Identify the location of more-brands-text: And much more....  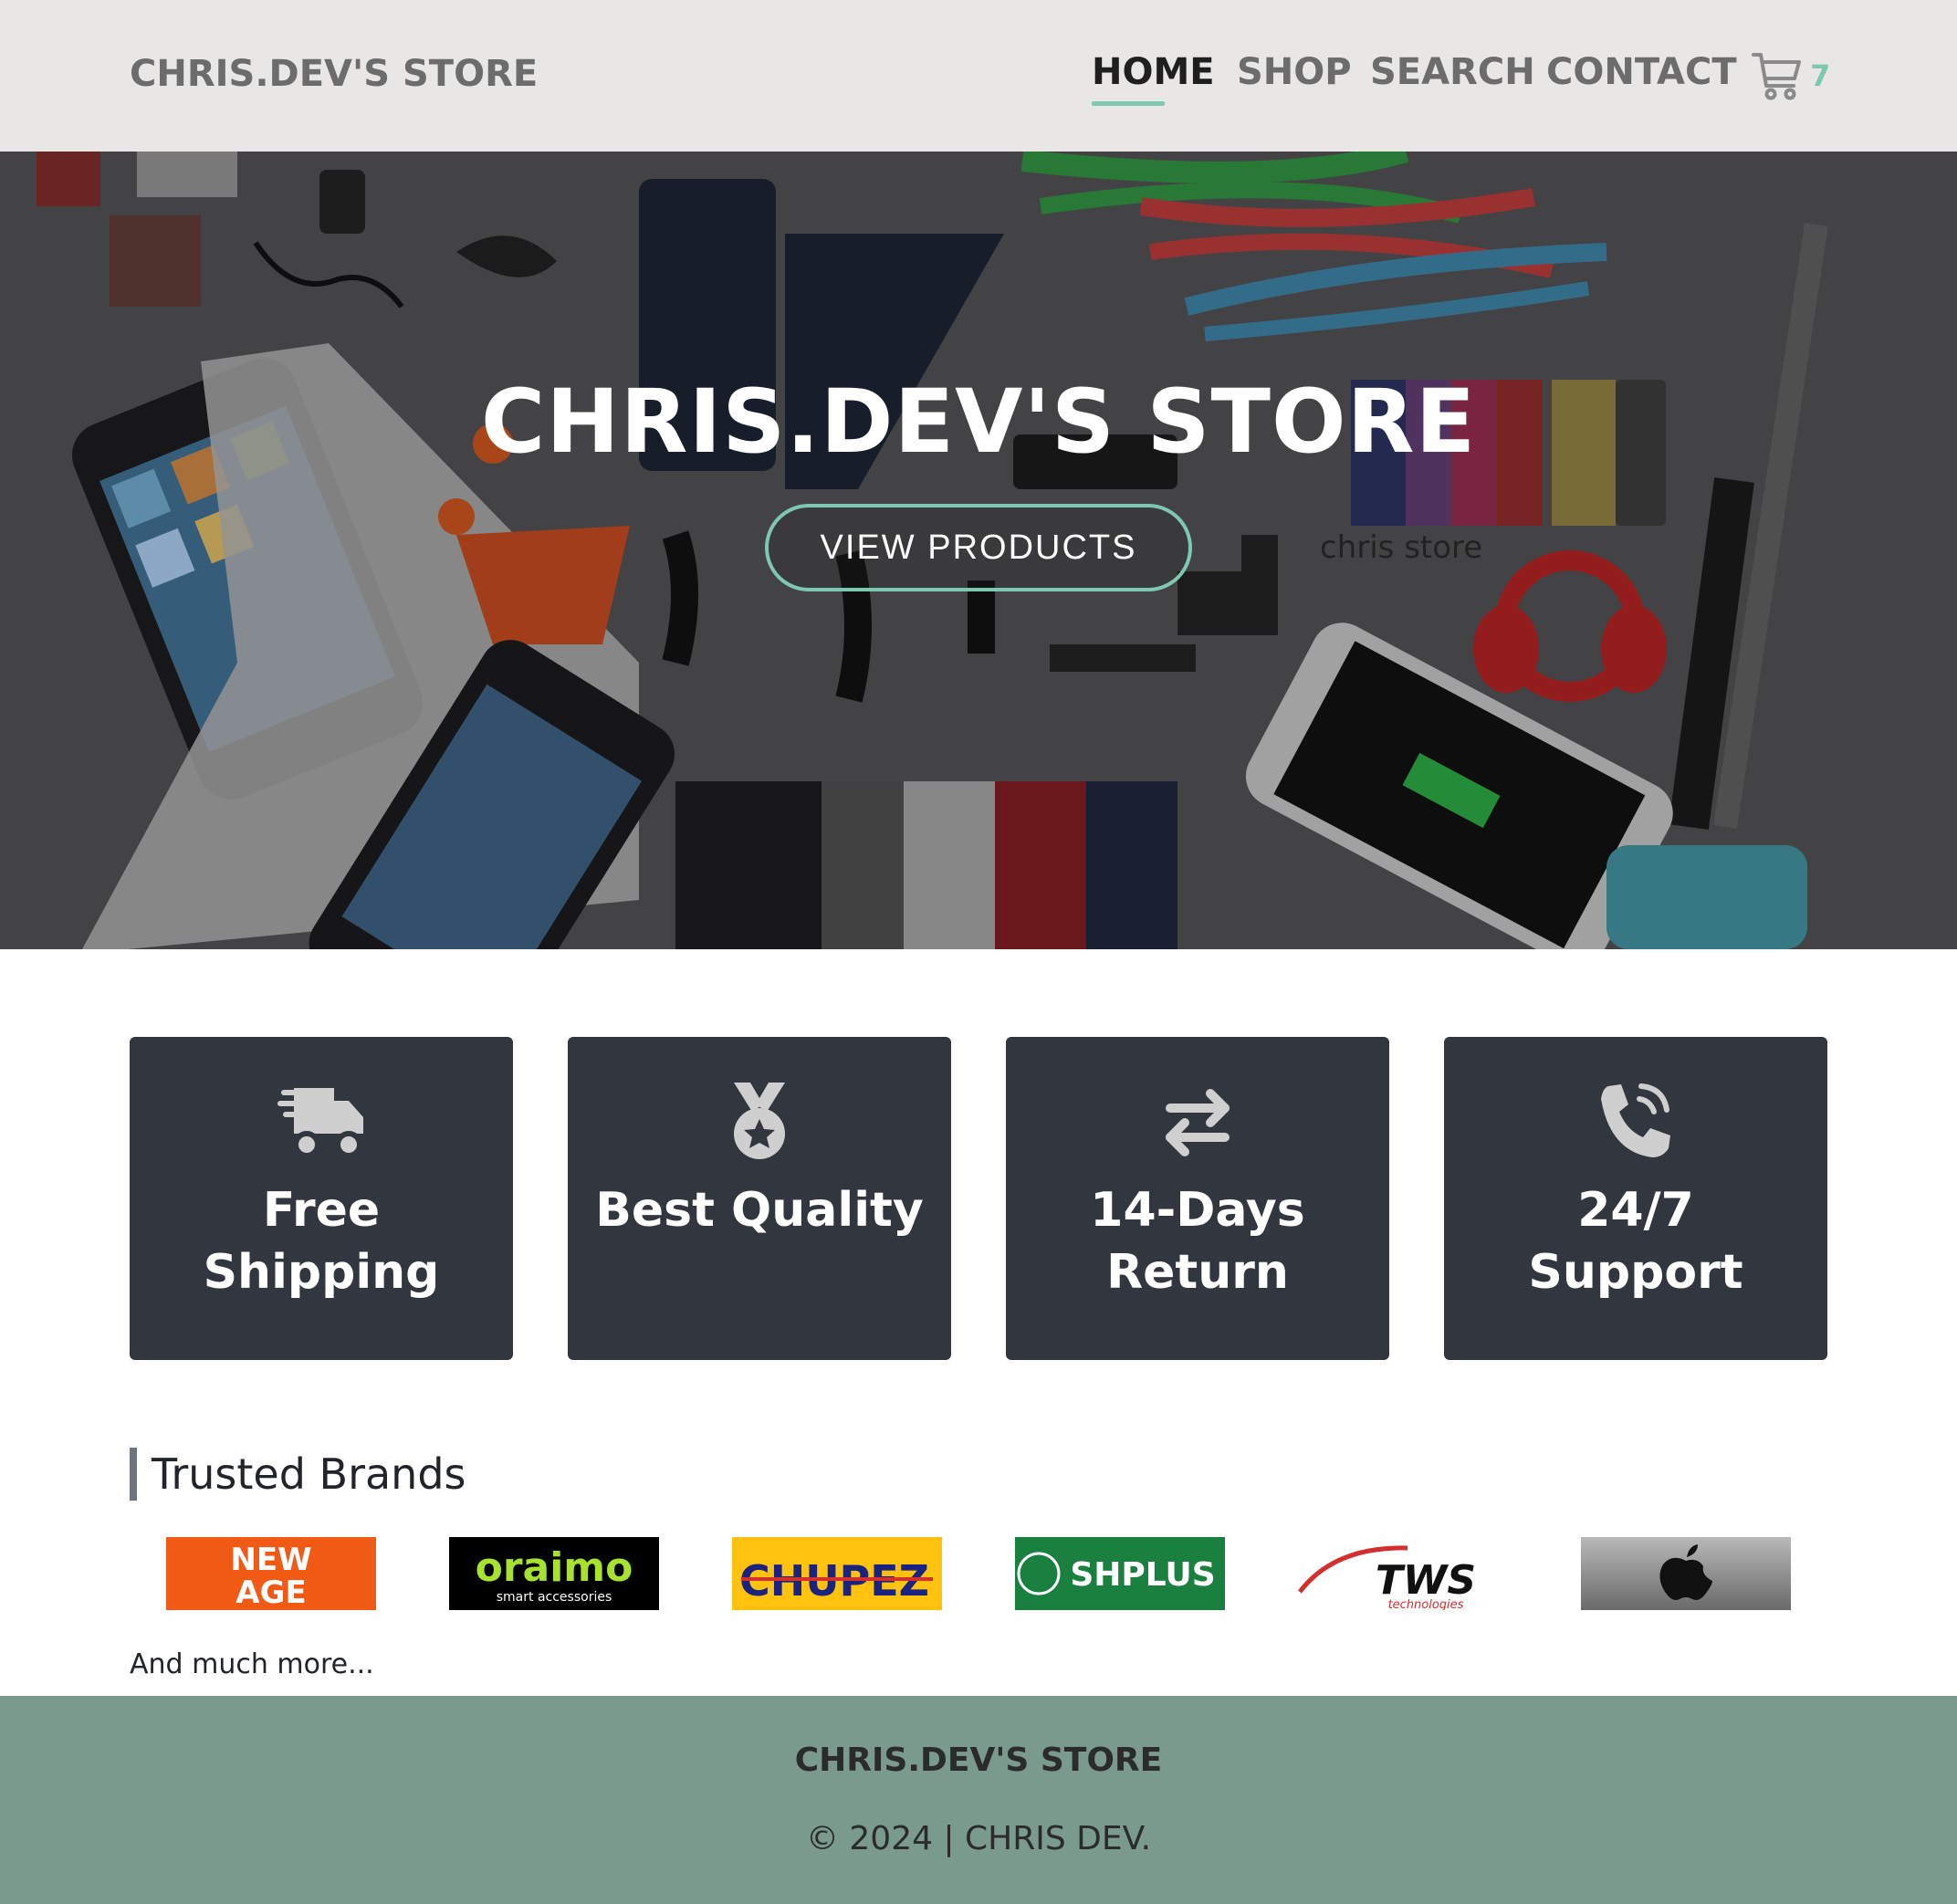
(252, 1664).